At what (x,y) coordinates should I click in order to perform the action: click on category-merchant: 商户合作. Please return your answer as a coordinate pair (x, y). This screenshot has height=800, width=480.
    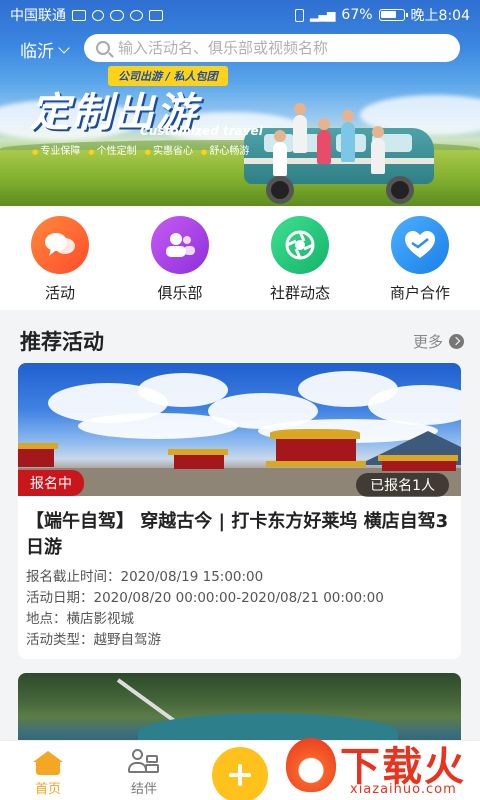
    Looking at the image, I should click on (420, 259).